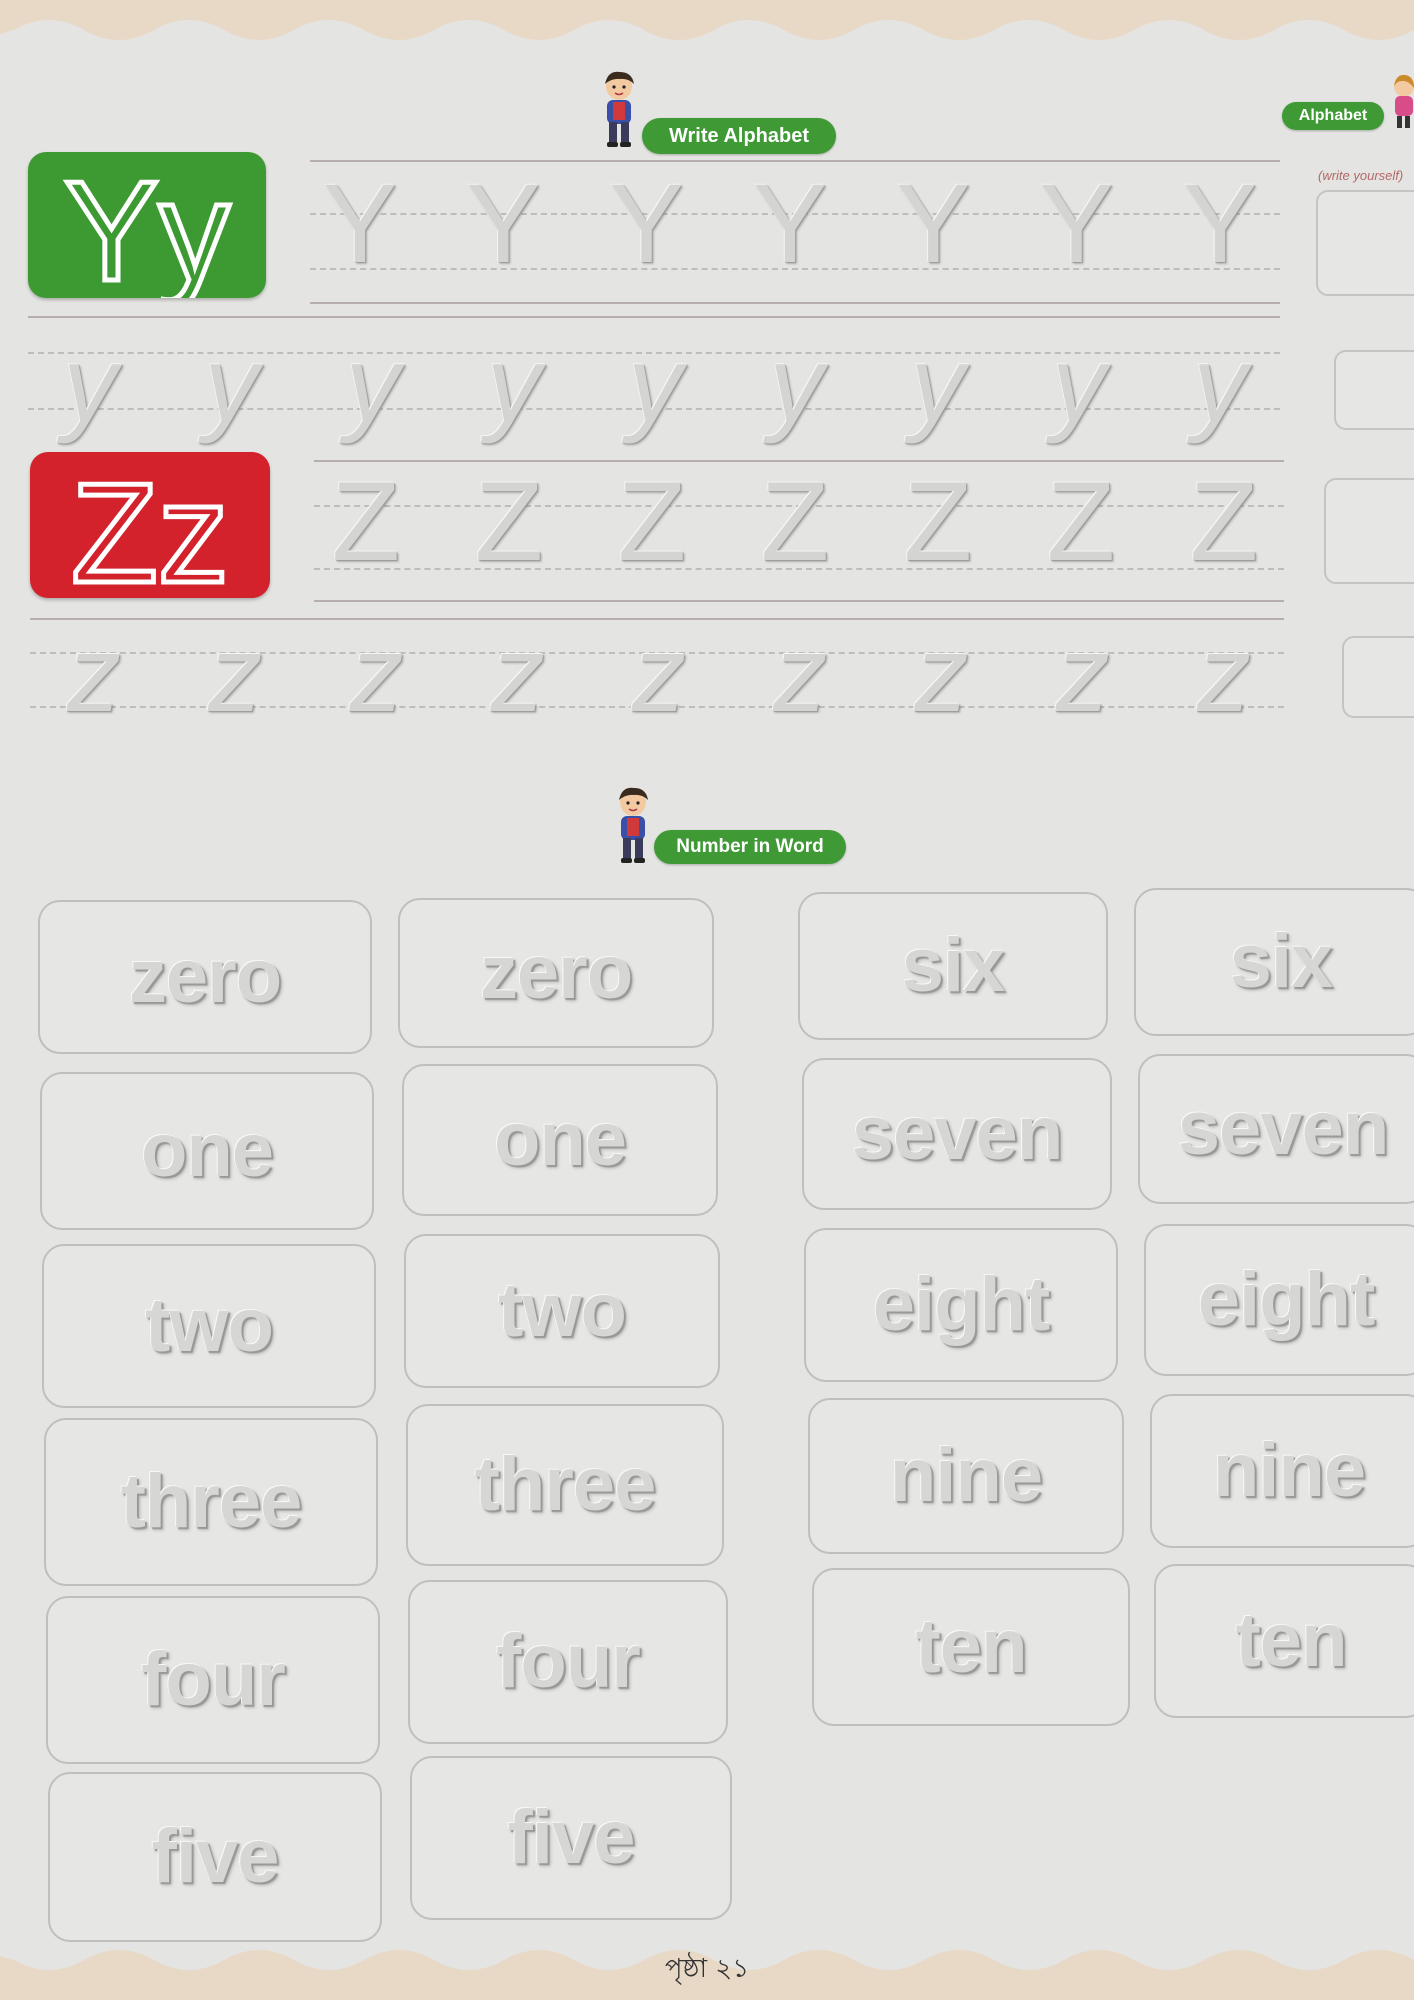 The height and width of the screenshot is (2000, 1414). I want to click on letter-tile-yy-text: Yy, so click(147, 225).